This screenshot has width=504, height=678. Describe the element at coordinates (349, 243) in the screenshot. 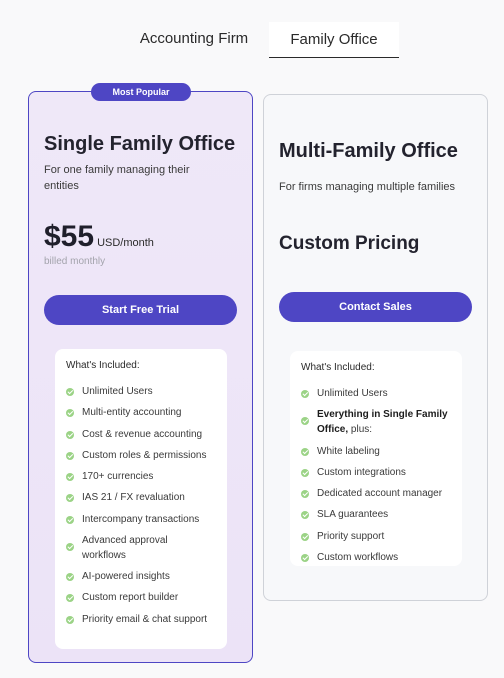

I see `custom-pricing: Custom Pricing` at that location.